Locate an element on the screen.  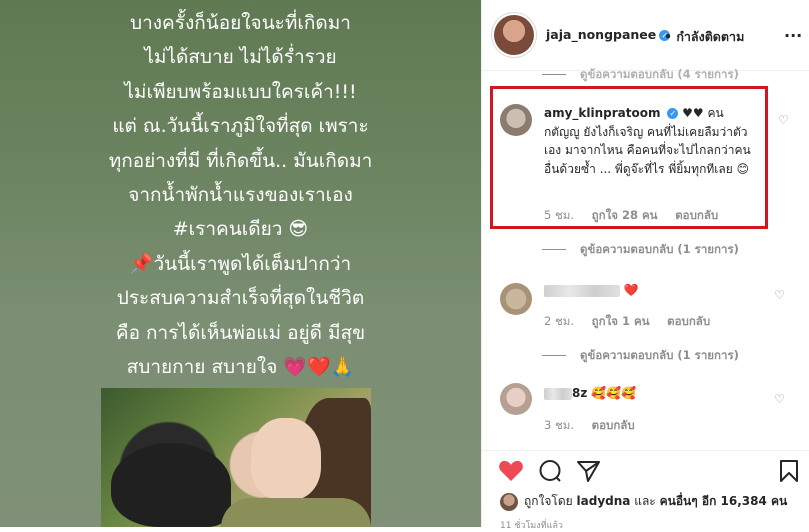
profile-username: jaja_nongpanee ✓ is located at coordinates (608, 34).